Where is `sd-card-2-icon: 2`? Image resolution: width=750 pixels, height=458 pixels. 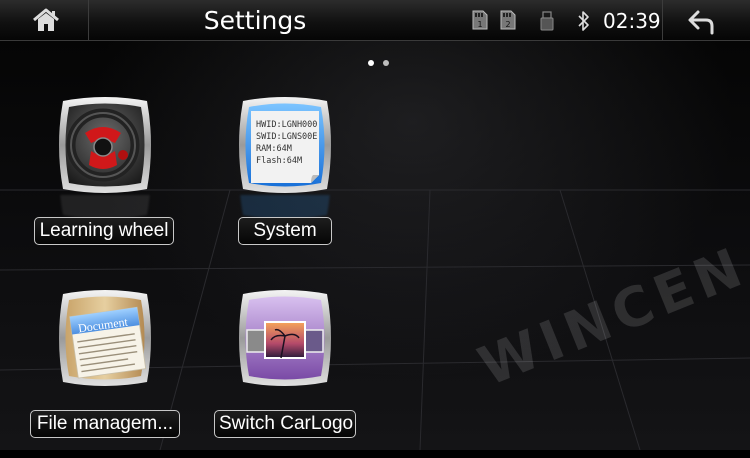 sd-card-2-icon: 2 is located at coordinates (508, 20).